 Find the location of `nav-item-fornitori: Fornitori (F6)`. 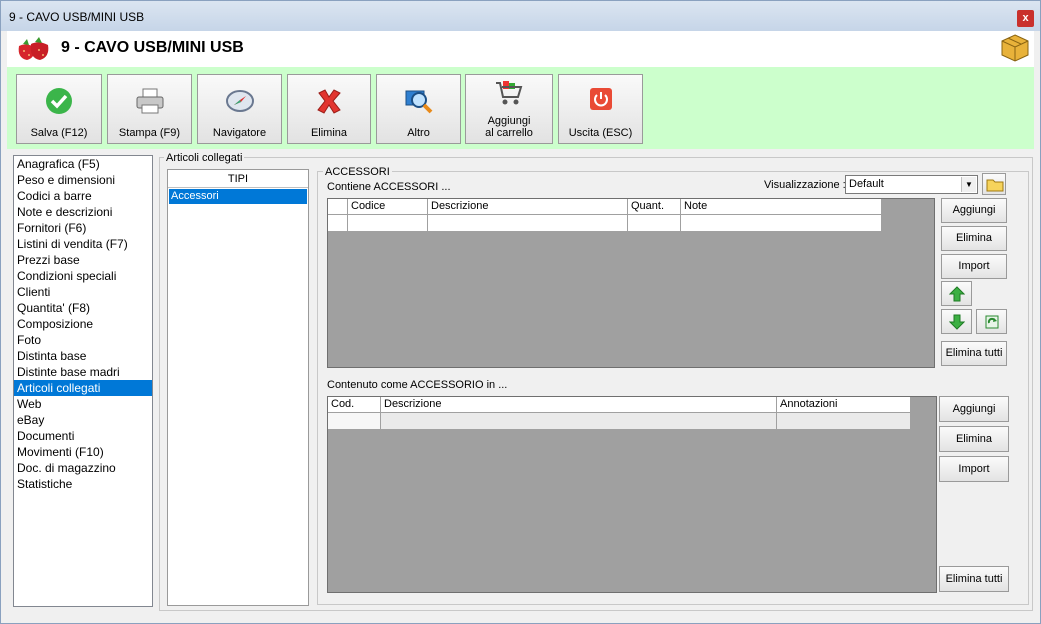

nav-item-fornitori: Fornitori (F6) is located at coordinates (83, 228).